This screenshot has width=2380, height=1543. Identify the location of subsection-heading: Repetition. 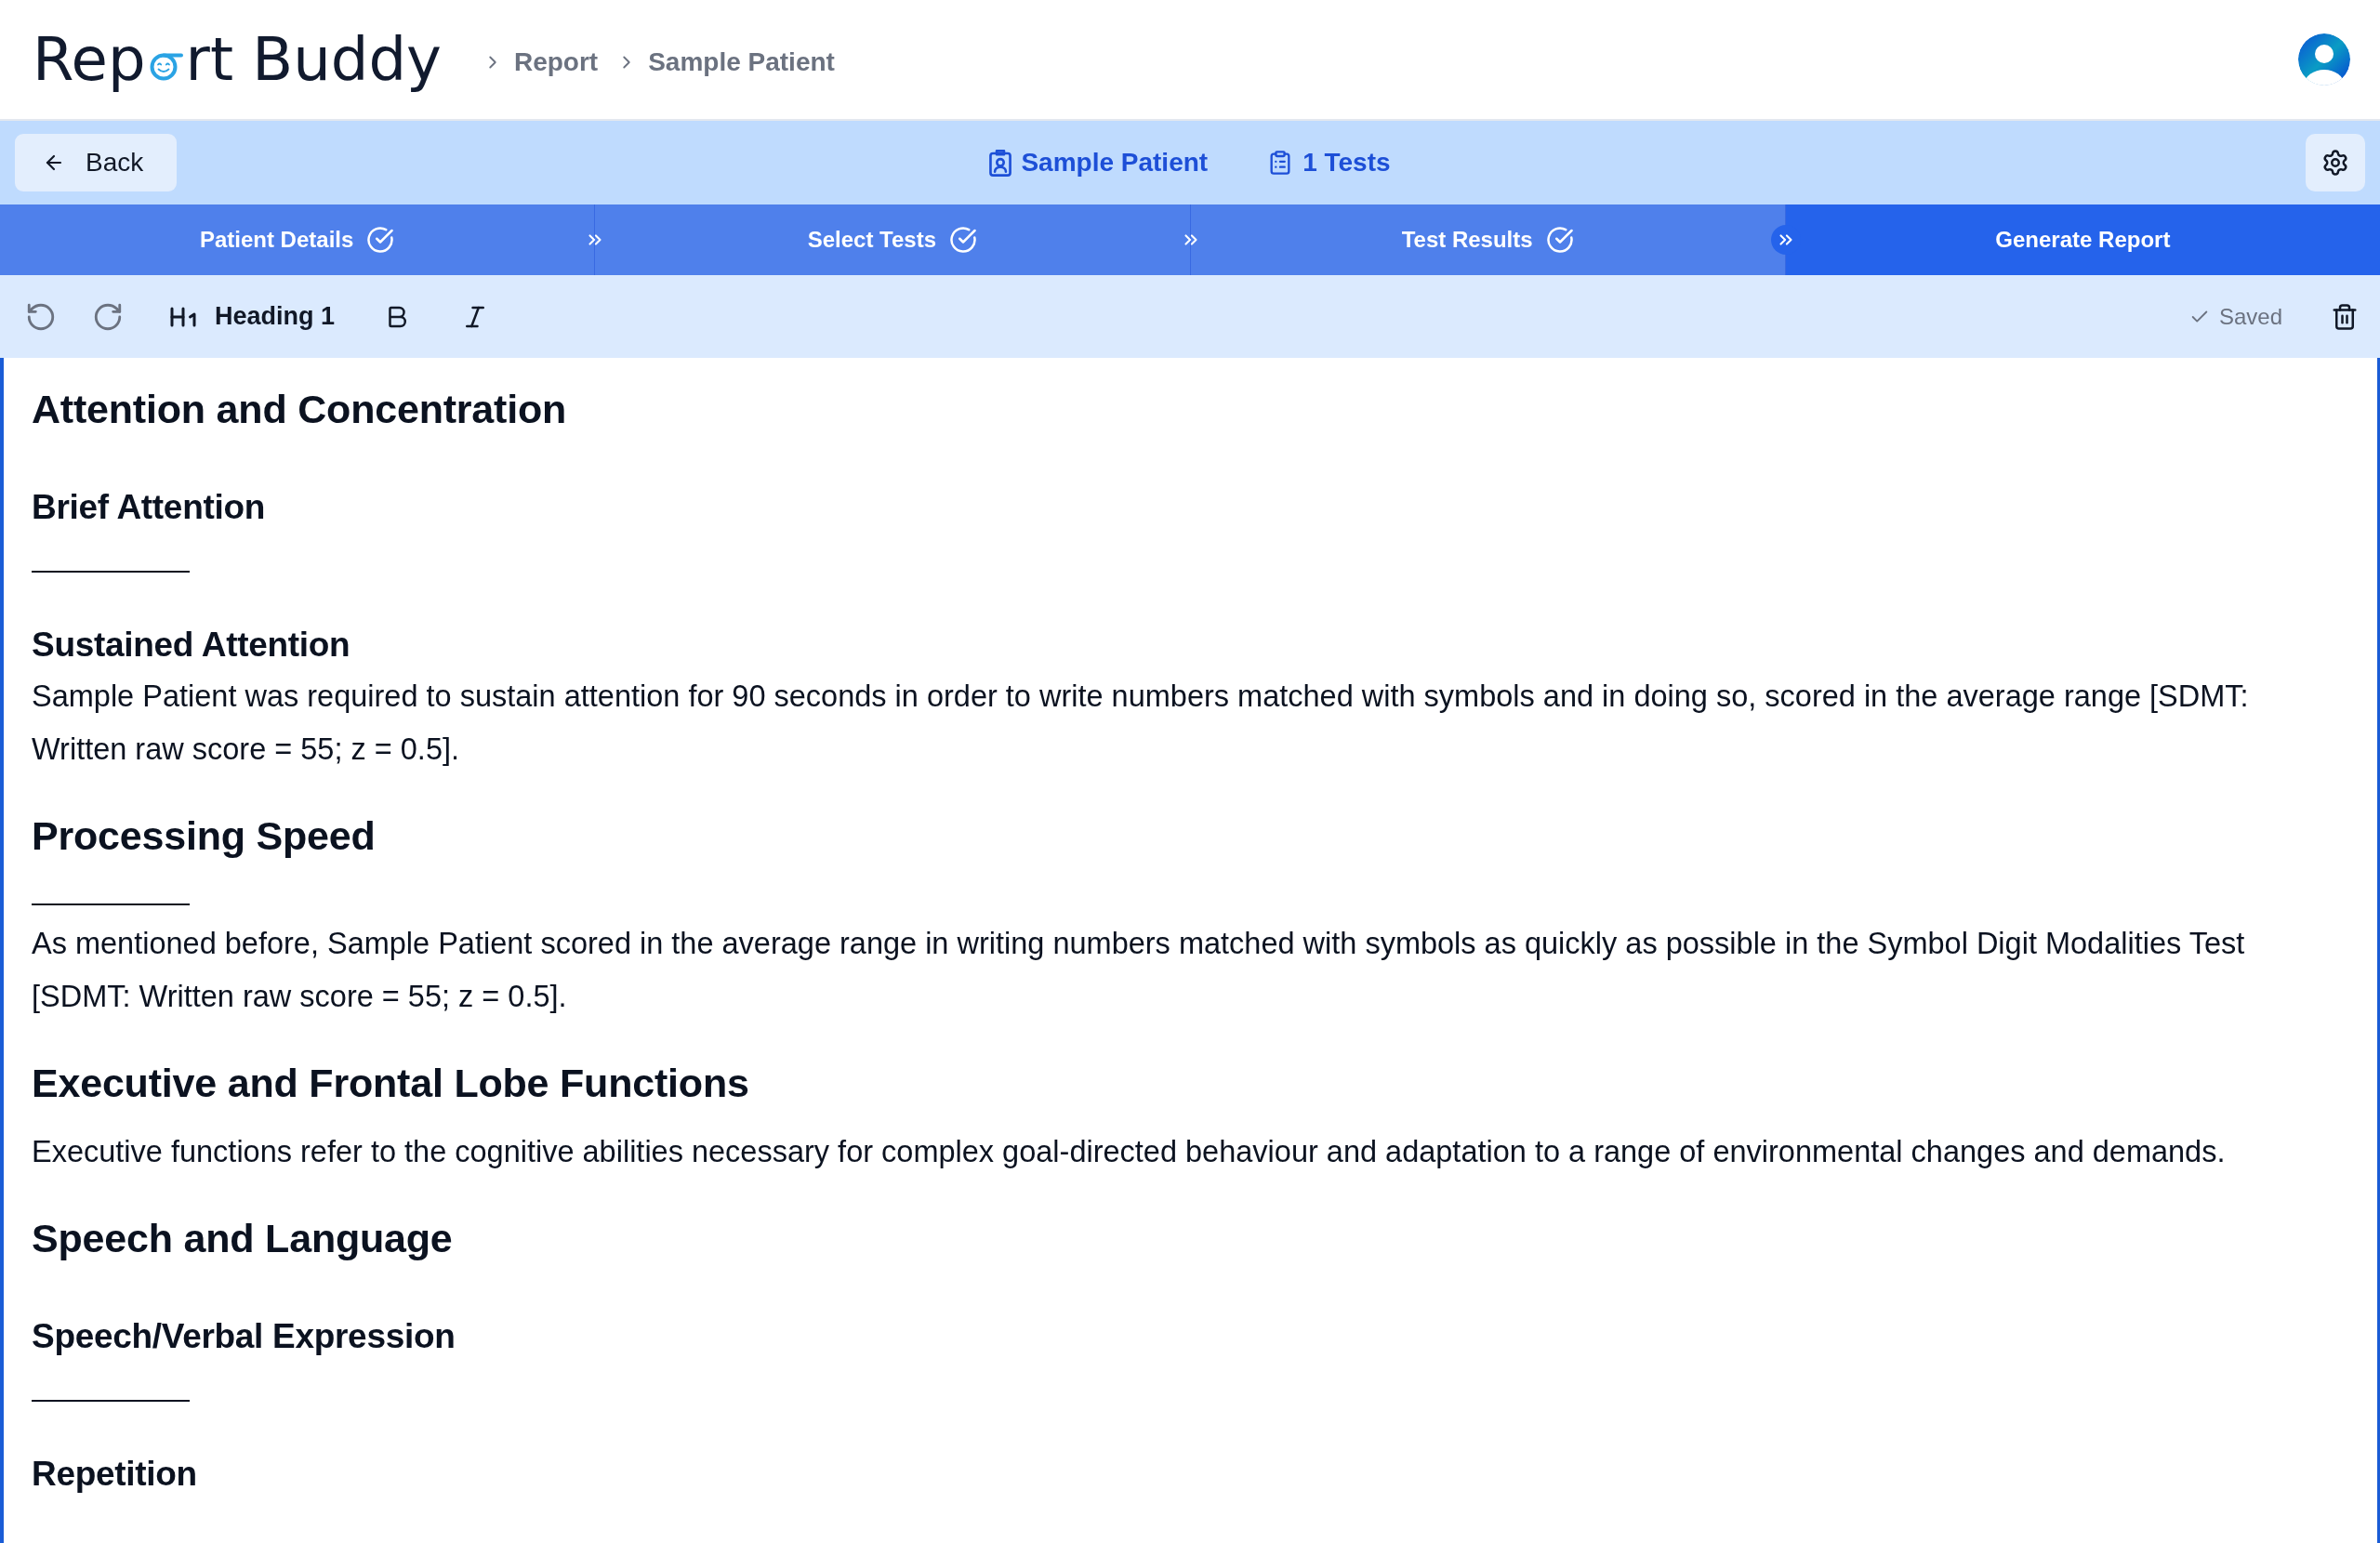
(115, 1474).